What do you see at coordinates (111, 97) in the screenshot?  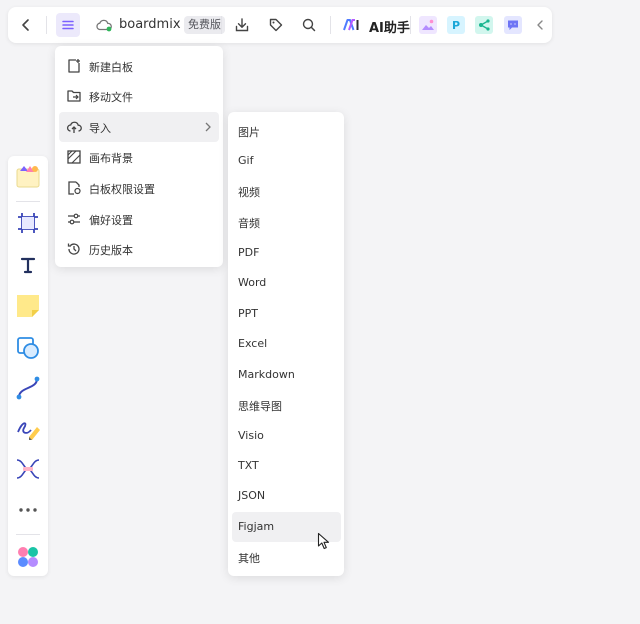 I see `menu-item-label: 移动文件` at bounding box center [111, 97].